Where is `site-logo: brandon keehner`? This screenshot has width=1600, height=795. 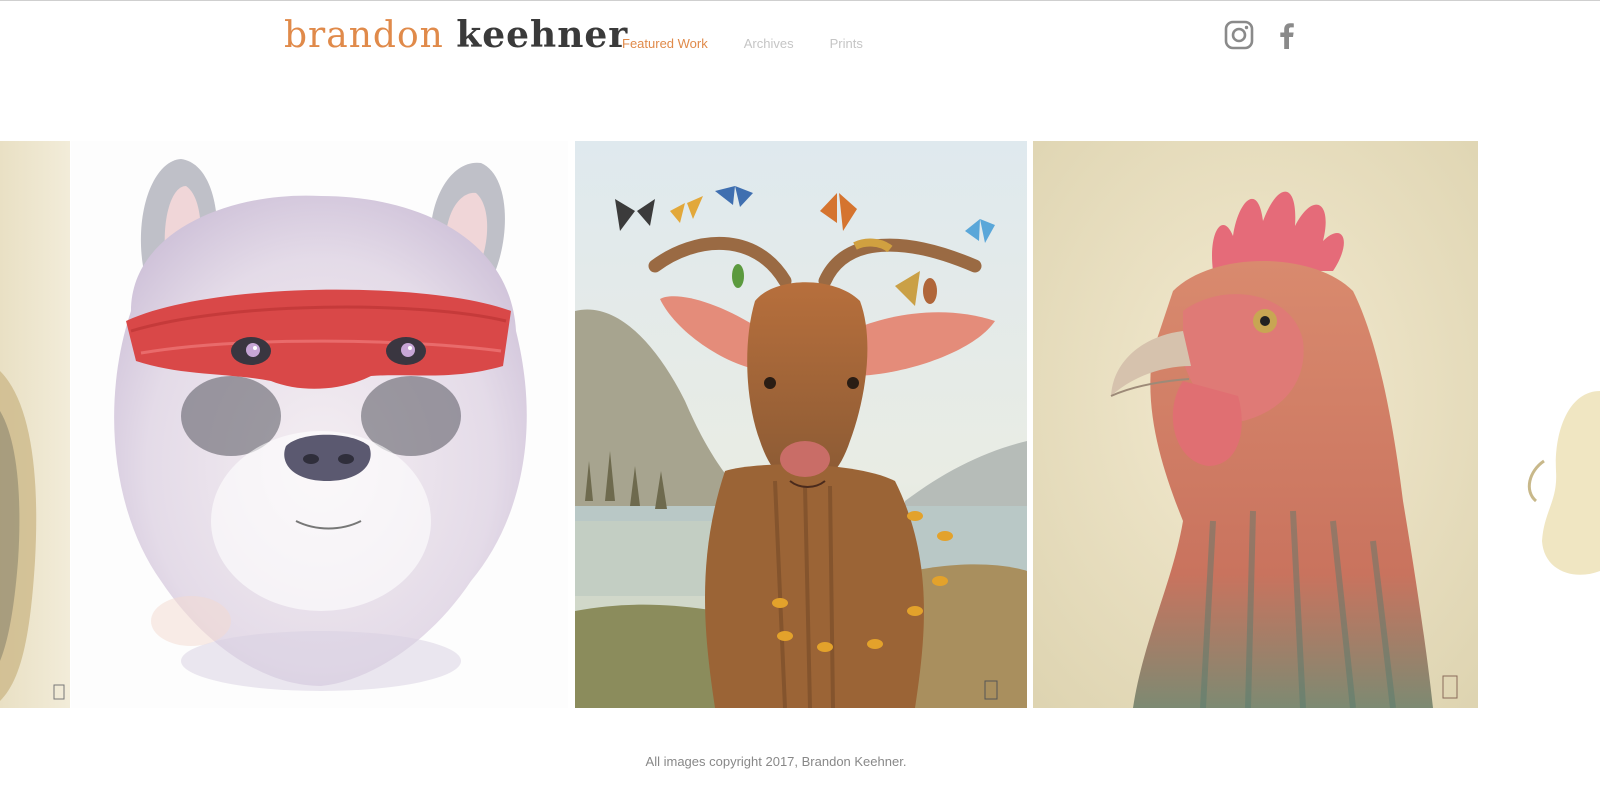
site-logo: brandon keehner is located at coordinates (456, 35).